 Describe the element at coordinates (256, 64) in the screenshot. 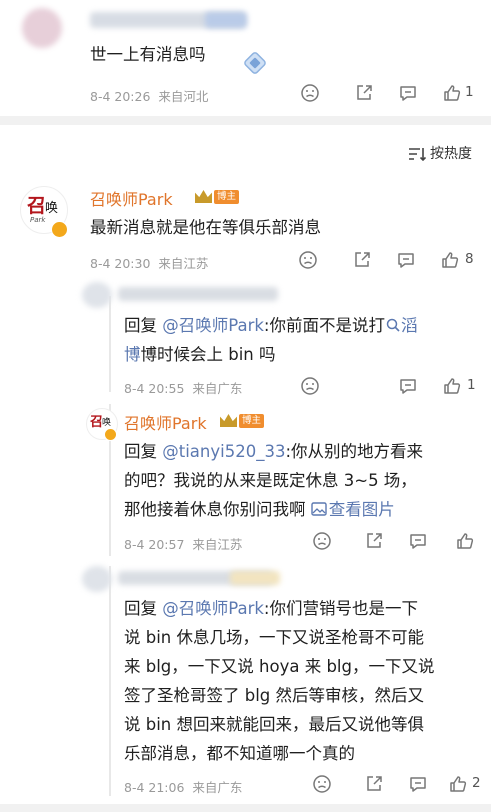

I see `sticker-icon` at that location.